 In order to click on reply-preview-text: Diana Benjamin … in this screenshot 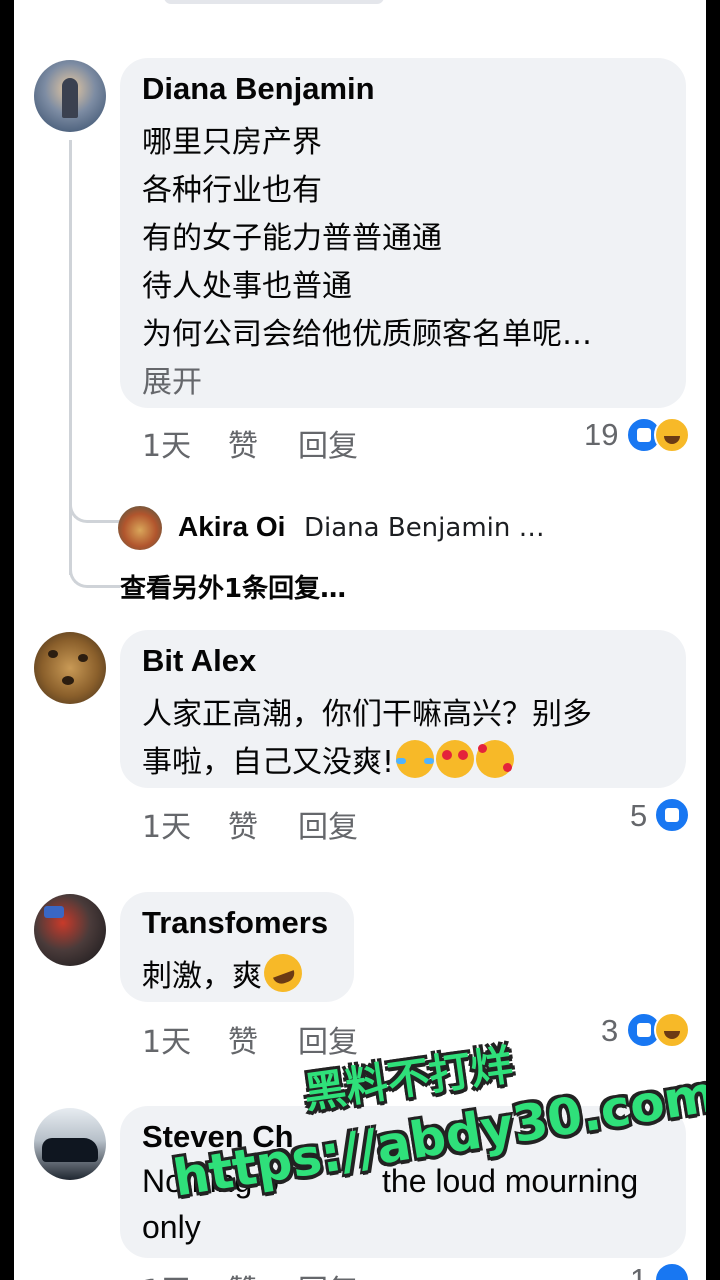, I will do `click(424, 528)`.